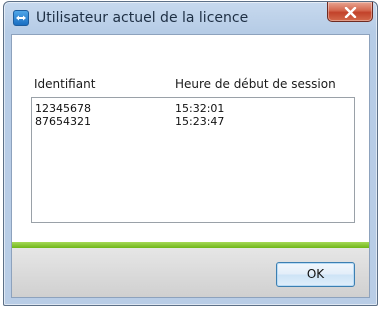  I want to click on list-item: 87654321 15:23:47, so click(193, 121).